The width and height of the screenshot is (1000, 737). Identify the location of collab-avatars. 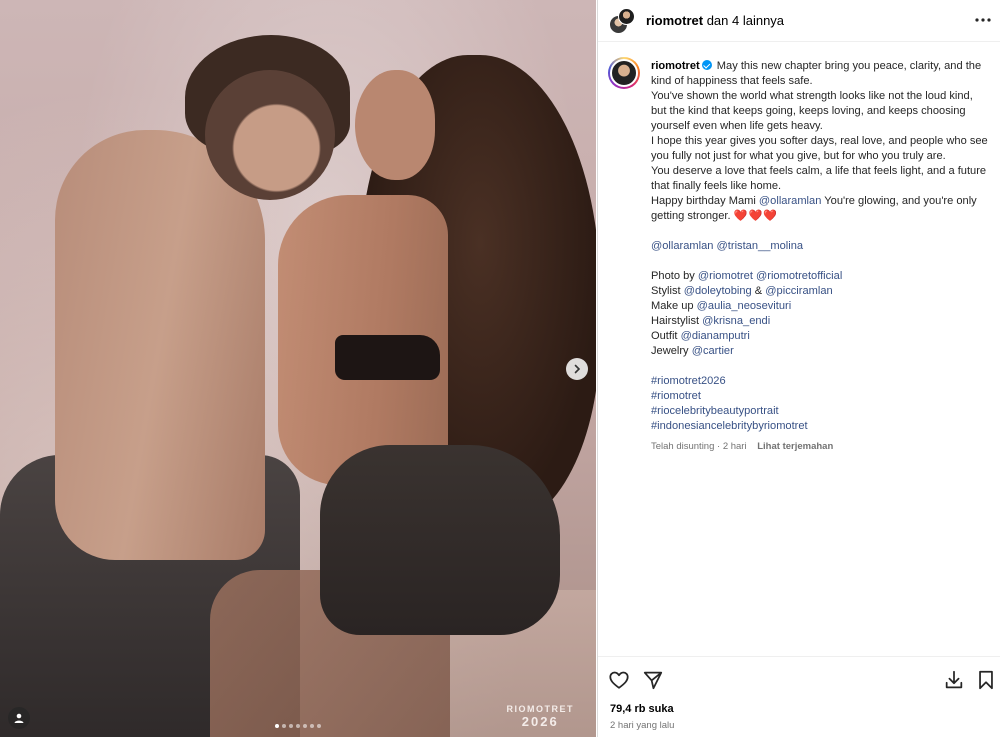
(622, 21).